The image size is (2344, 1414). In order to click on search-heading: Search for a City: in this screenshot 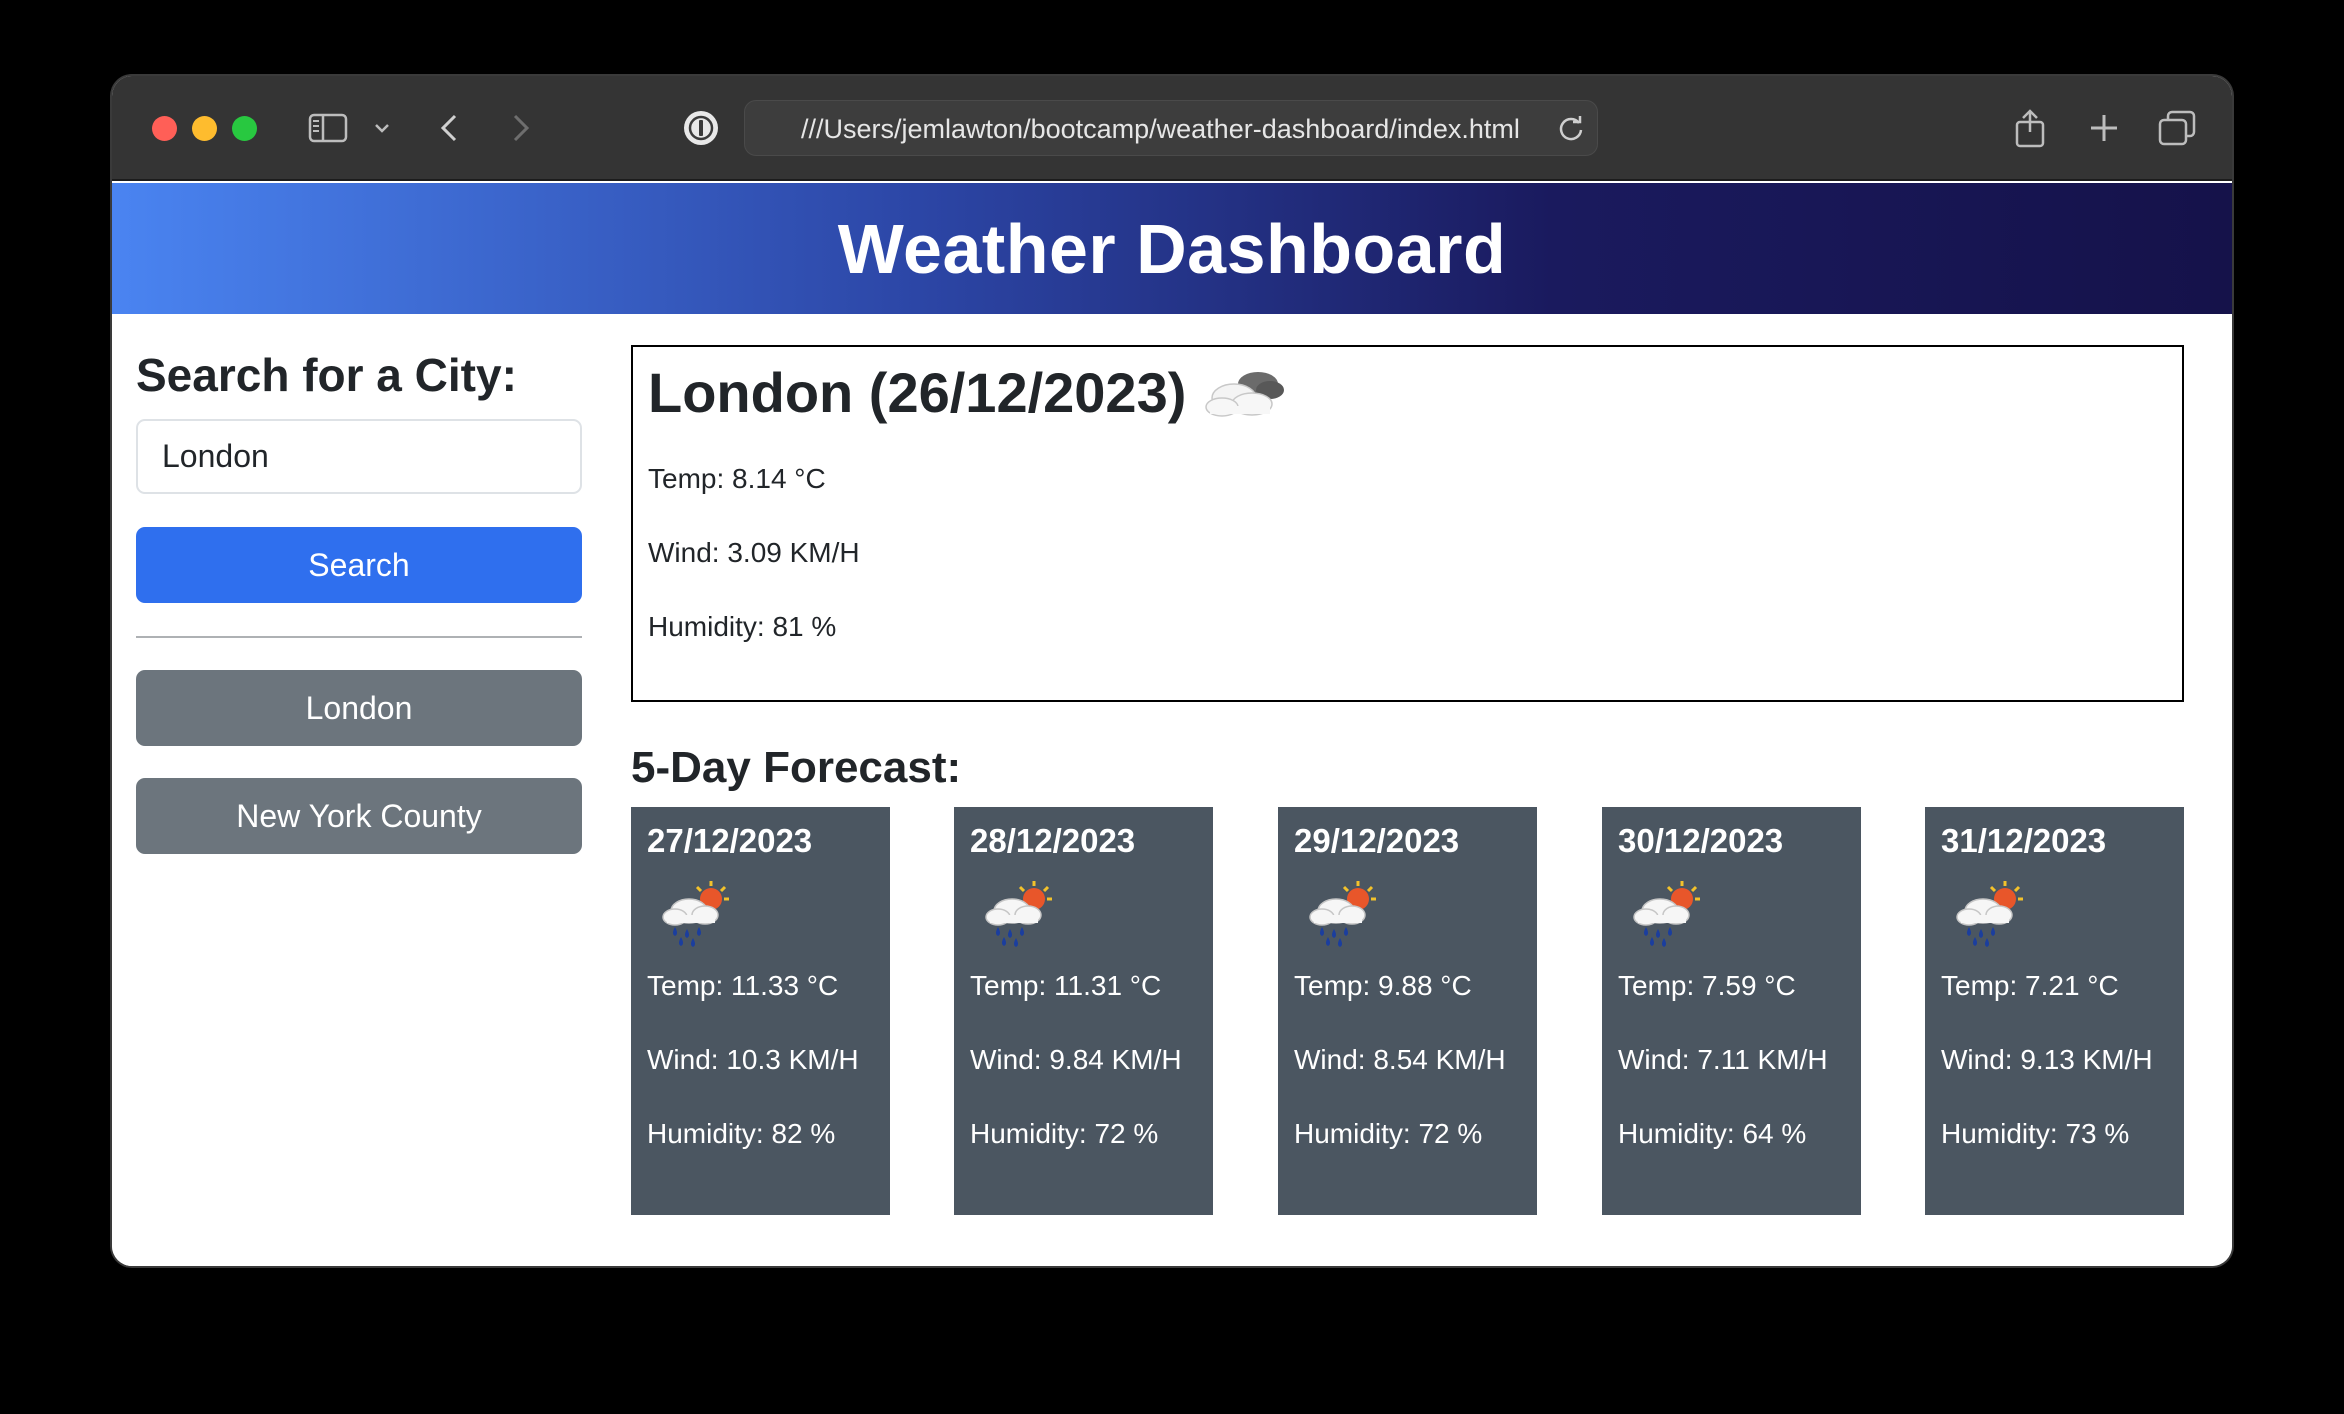, I will do `click(326, 375)`.